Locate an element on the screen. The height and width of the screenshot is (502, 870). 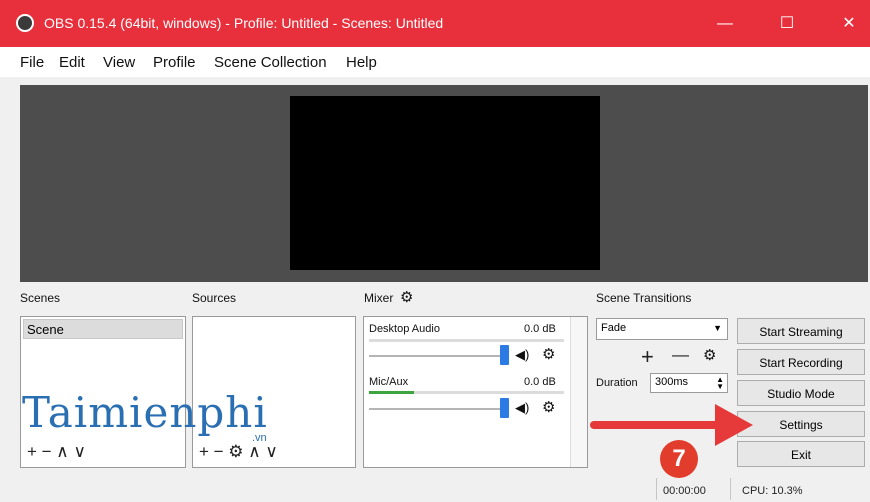
scenes-label: Scenes is located at coordinates (40, 298).